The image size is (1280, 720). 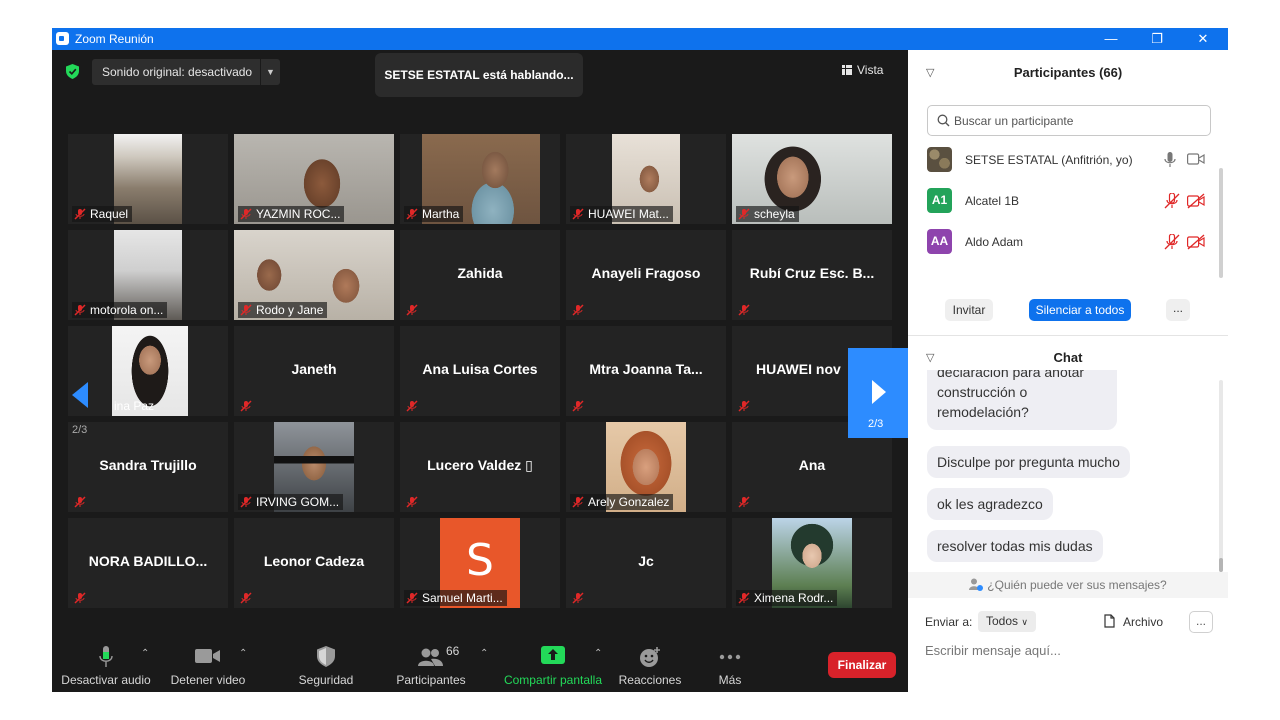 What do you see at coordinates (1170, 160) in the screenshot?
I see `microphone-icon` at bounding box center [1170, 160].